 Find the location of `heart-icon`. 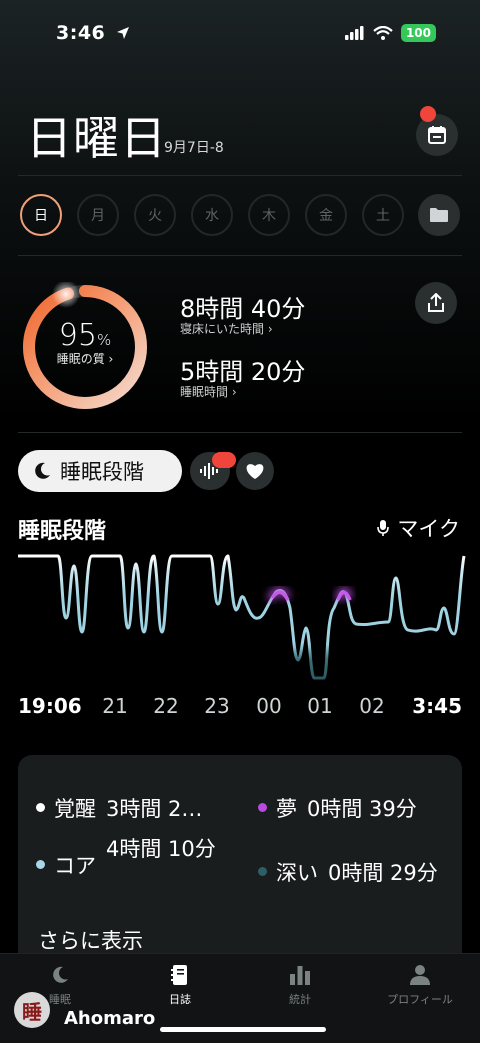

heart-icon is located at coordinates (255, 471).